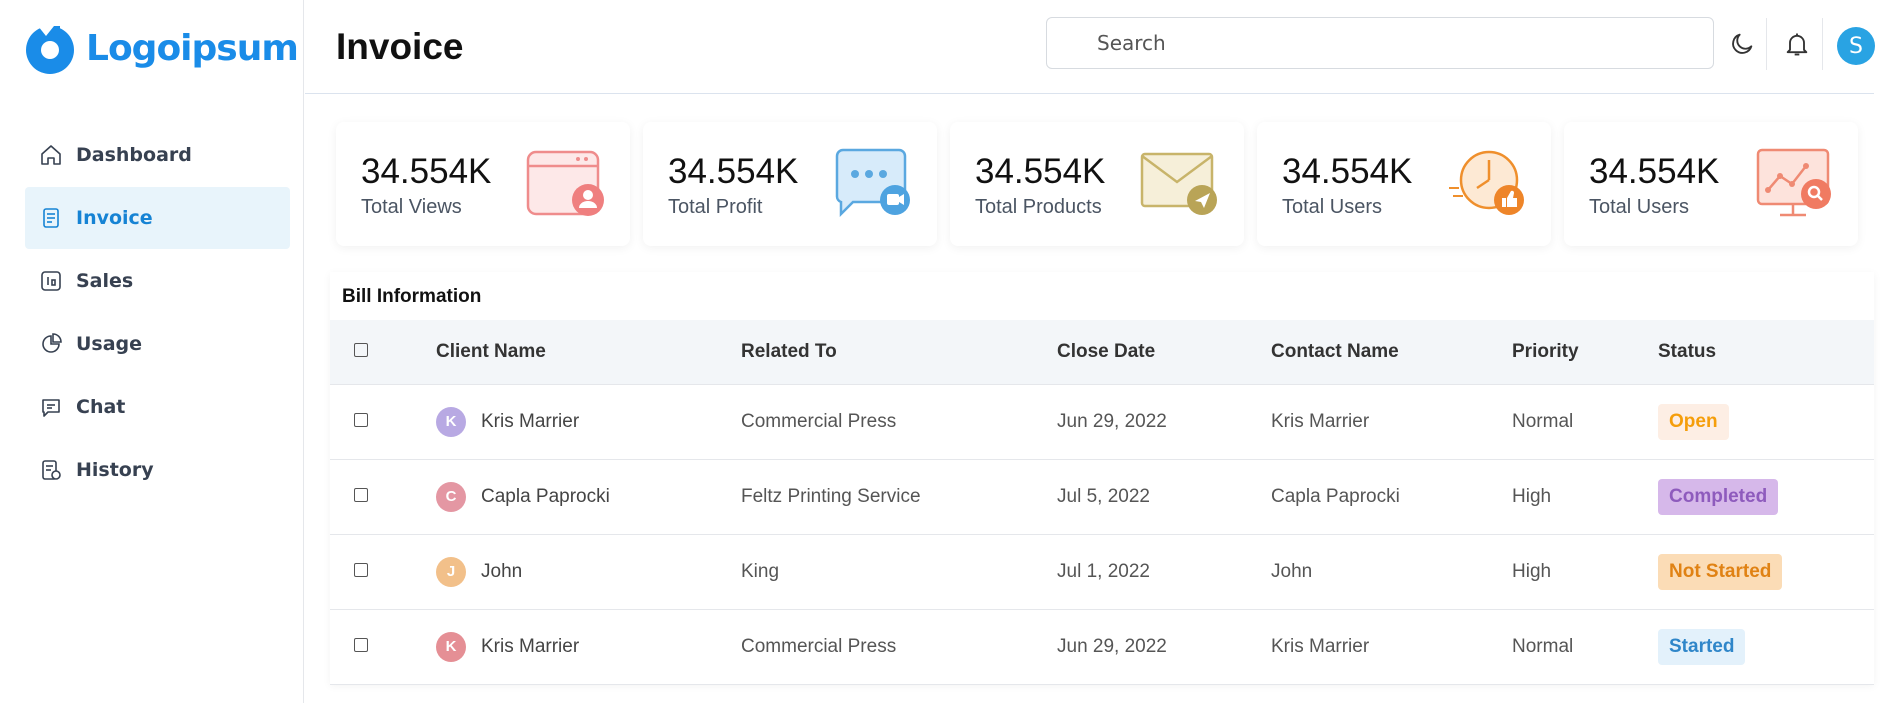 The height and width of the screenshot is (703, 1891). I want to click on close-date: Jul 5, 2022, so click(1103, 496).